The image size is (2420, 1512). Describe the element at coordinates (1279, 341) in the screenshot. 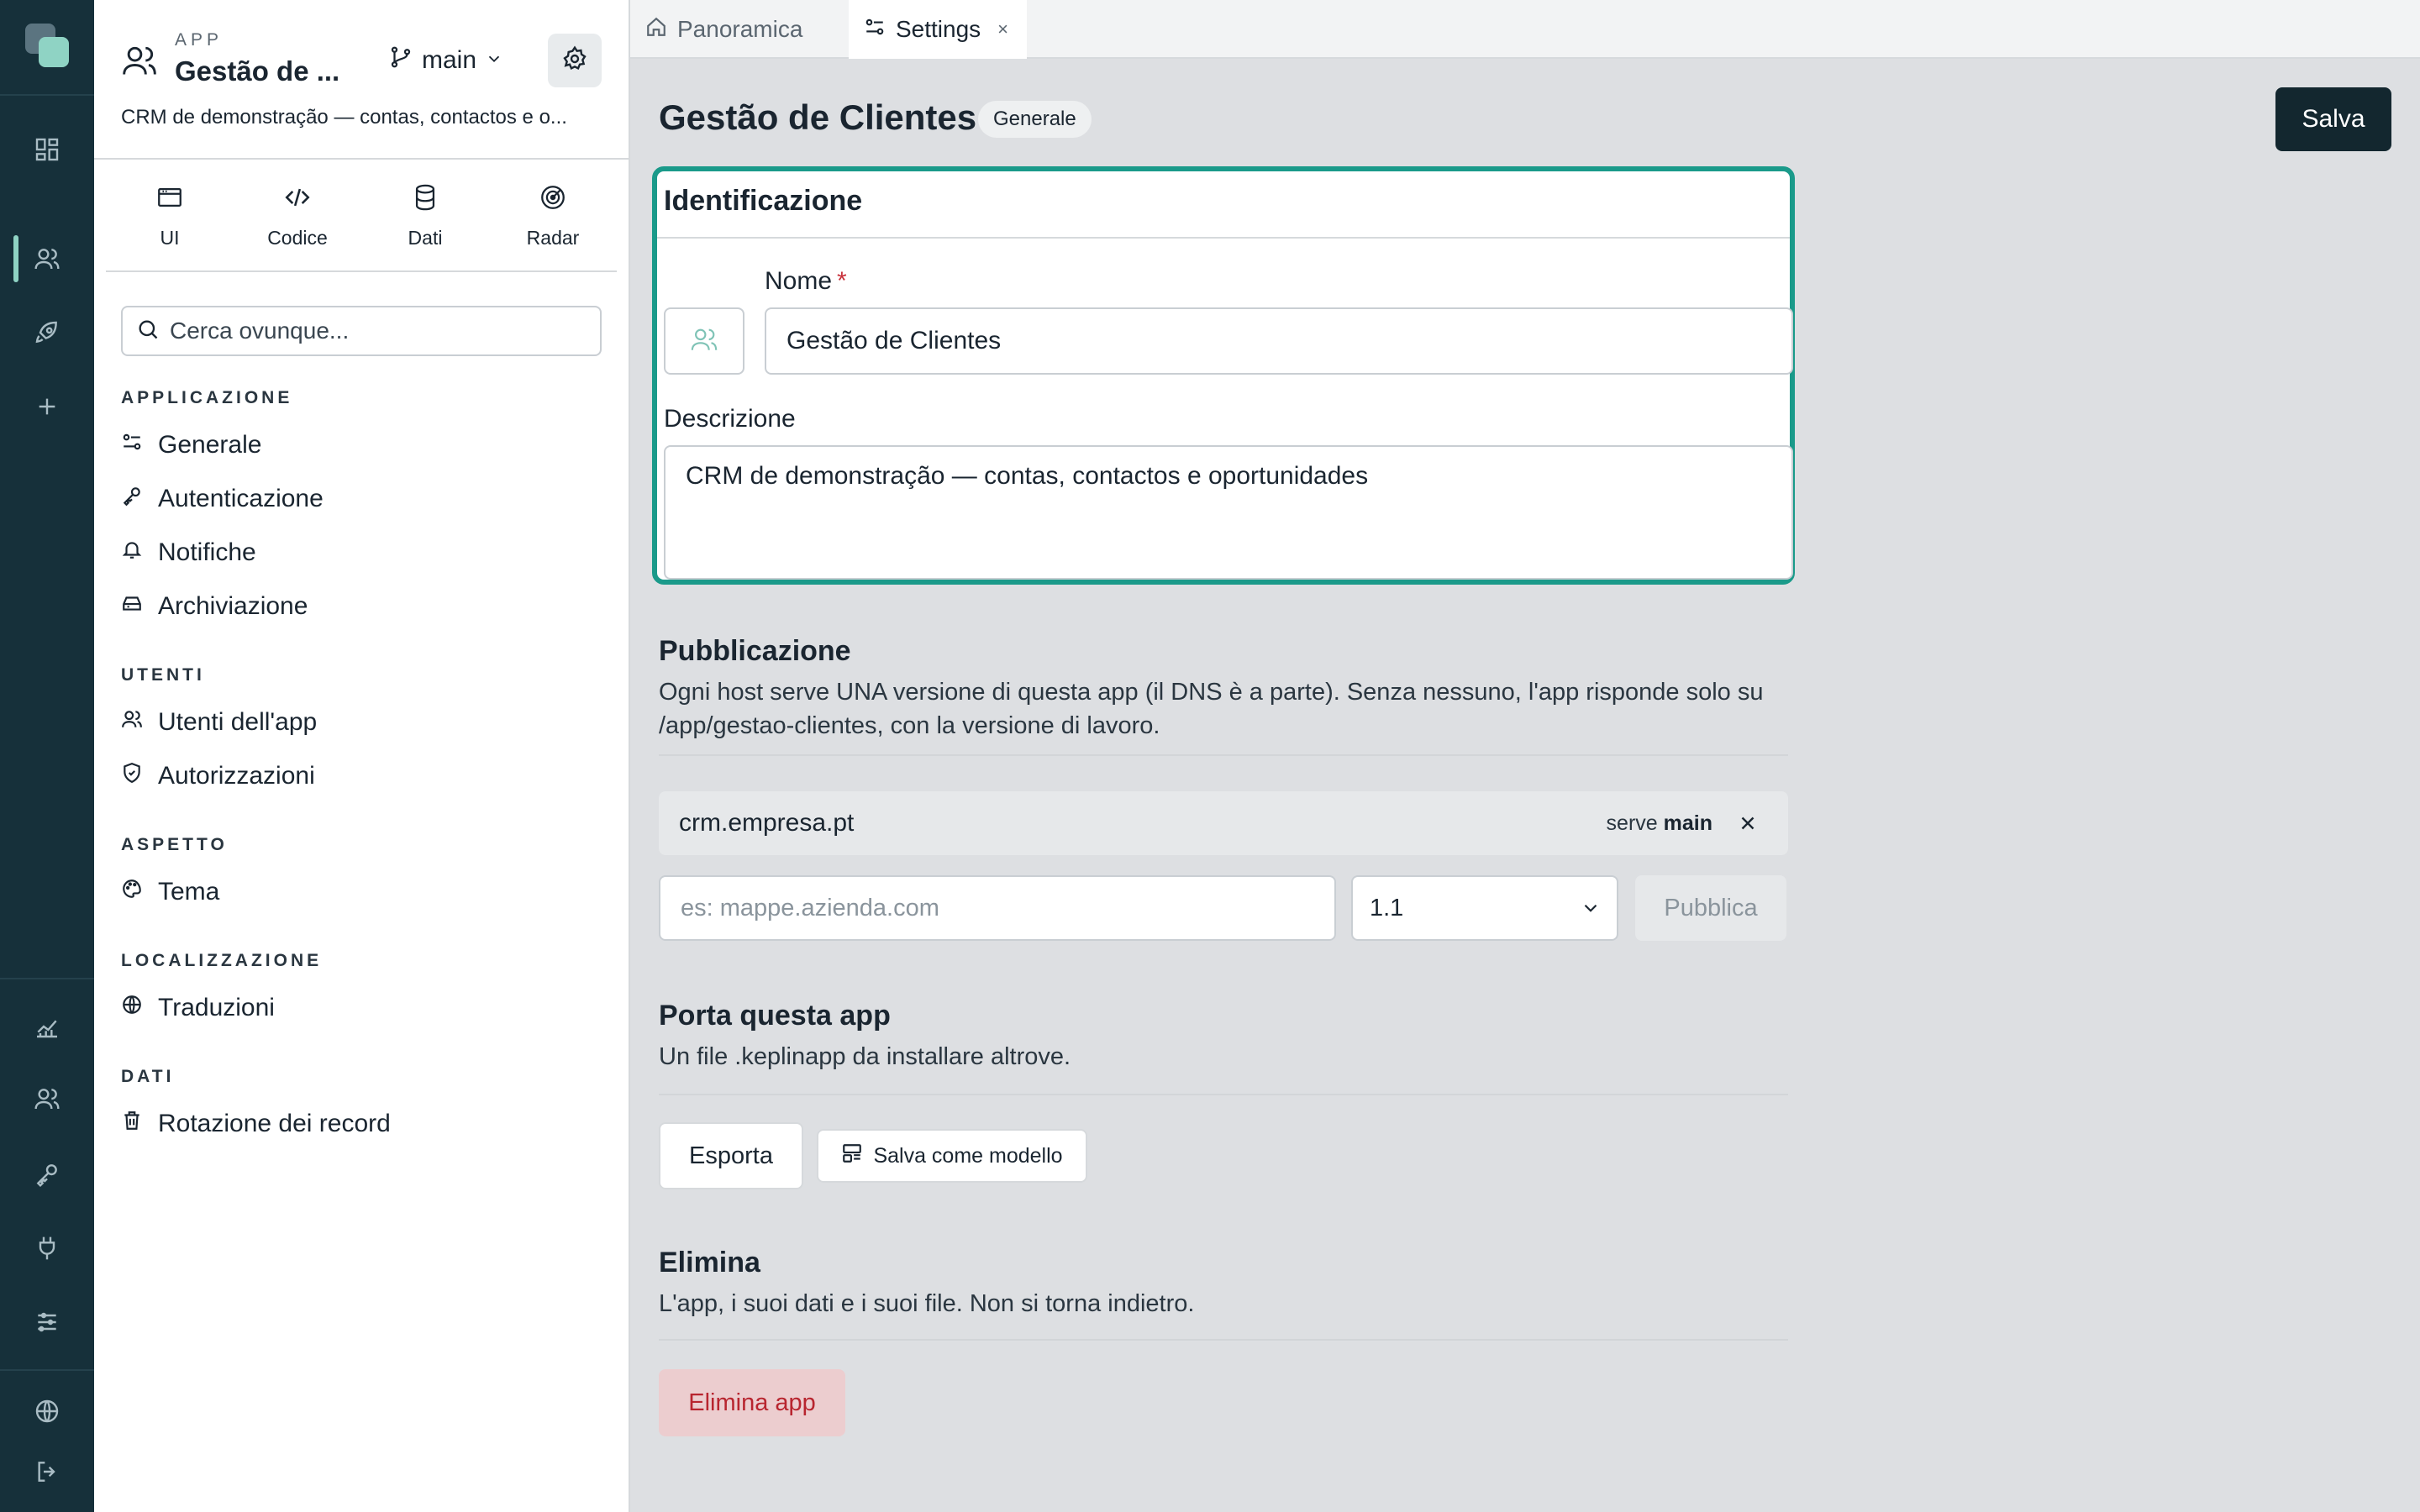

I see `name-field` at that location.